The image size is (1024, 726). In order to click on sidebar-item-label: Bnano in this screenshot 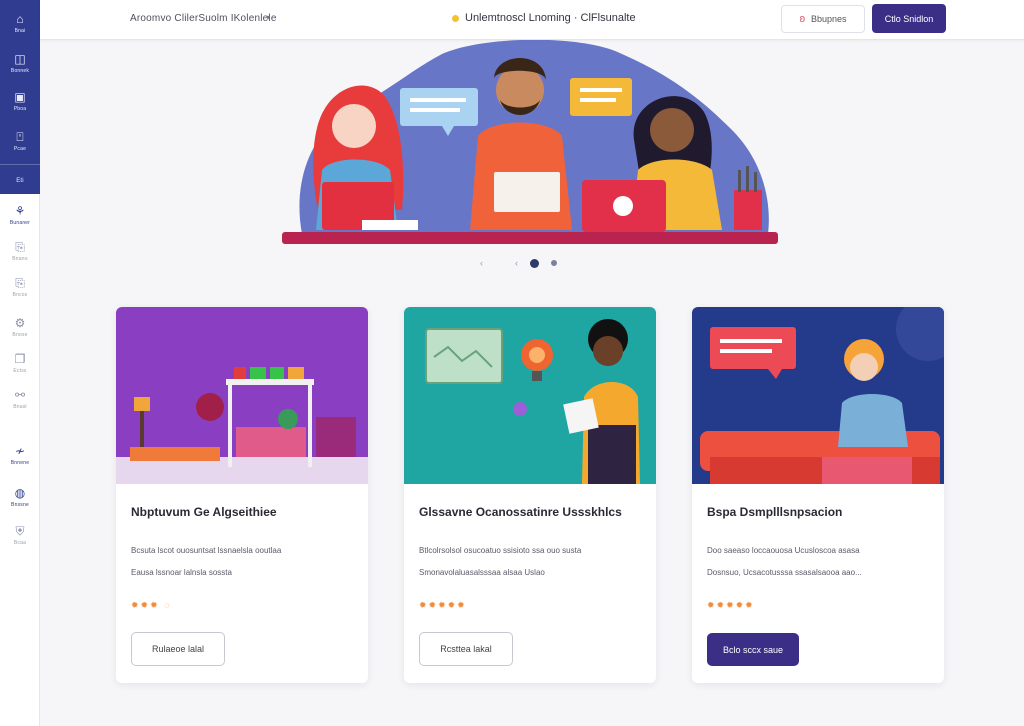, I will do `click(20, 258)`.